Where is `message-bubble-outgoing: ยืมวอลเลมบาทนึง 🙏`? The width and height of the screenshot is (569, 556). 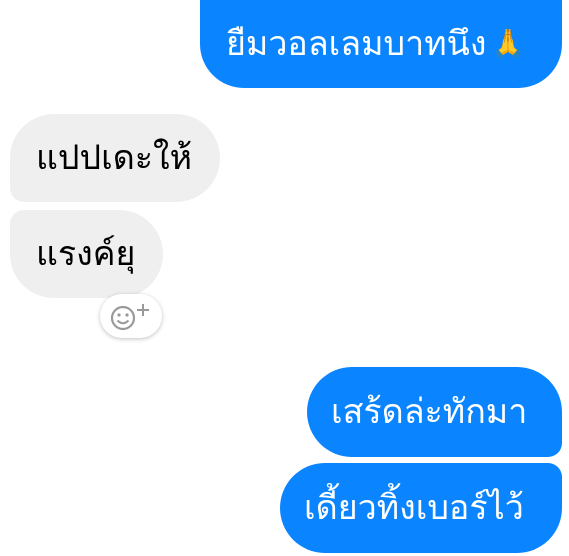 message-bubble-outgoing: ยืมวอลเลมบาทนึง 🙏 is located at coordinates (381, 44).